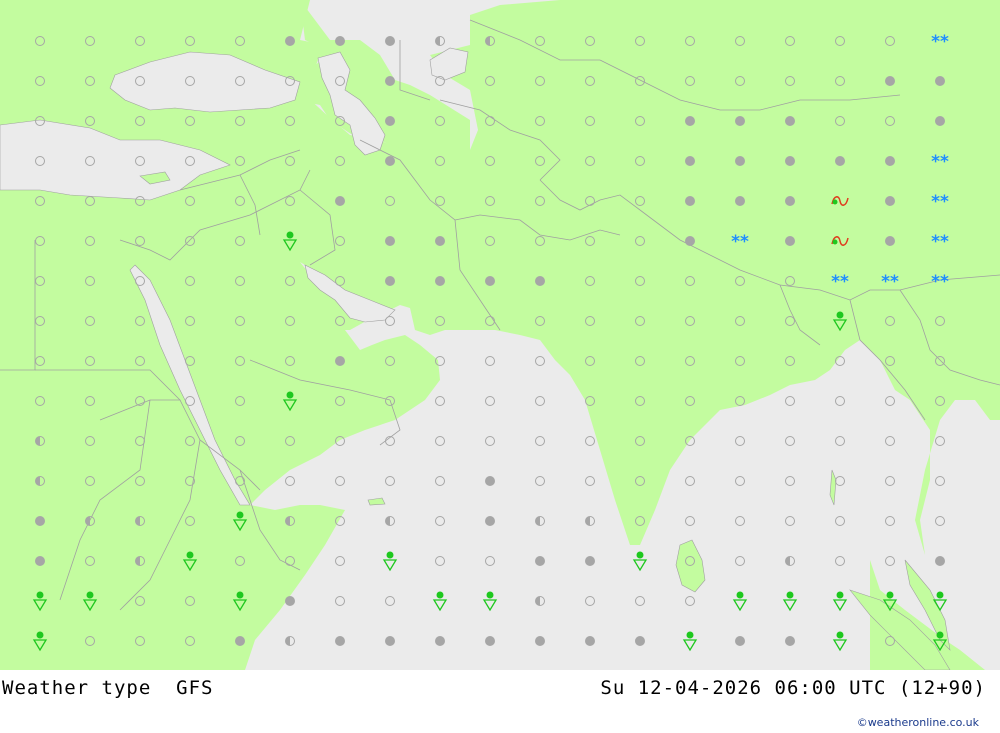  Describe the element at coordinates (918, 722) in the screenshot. I see `credit-link: ©weatheronline.co.uk` at that location.